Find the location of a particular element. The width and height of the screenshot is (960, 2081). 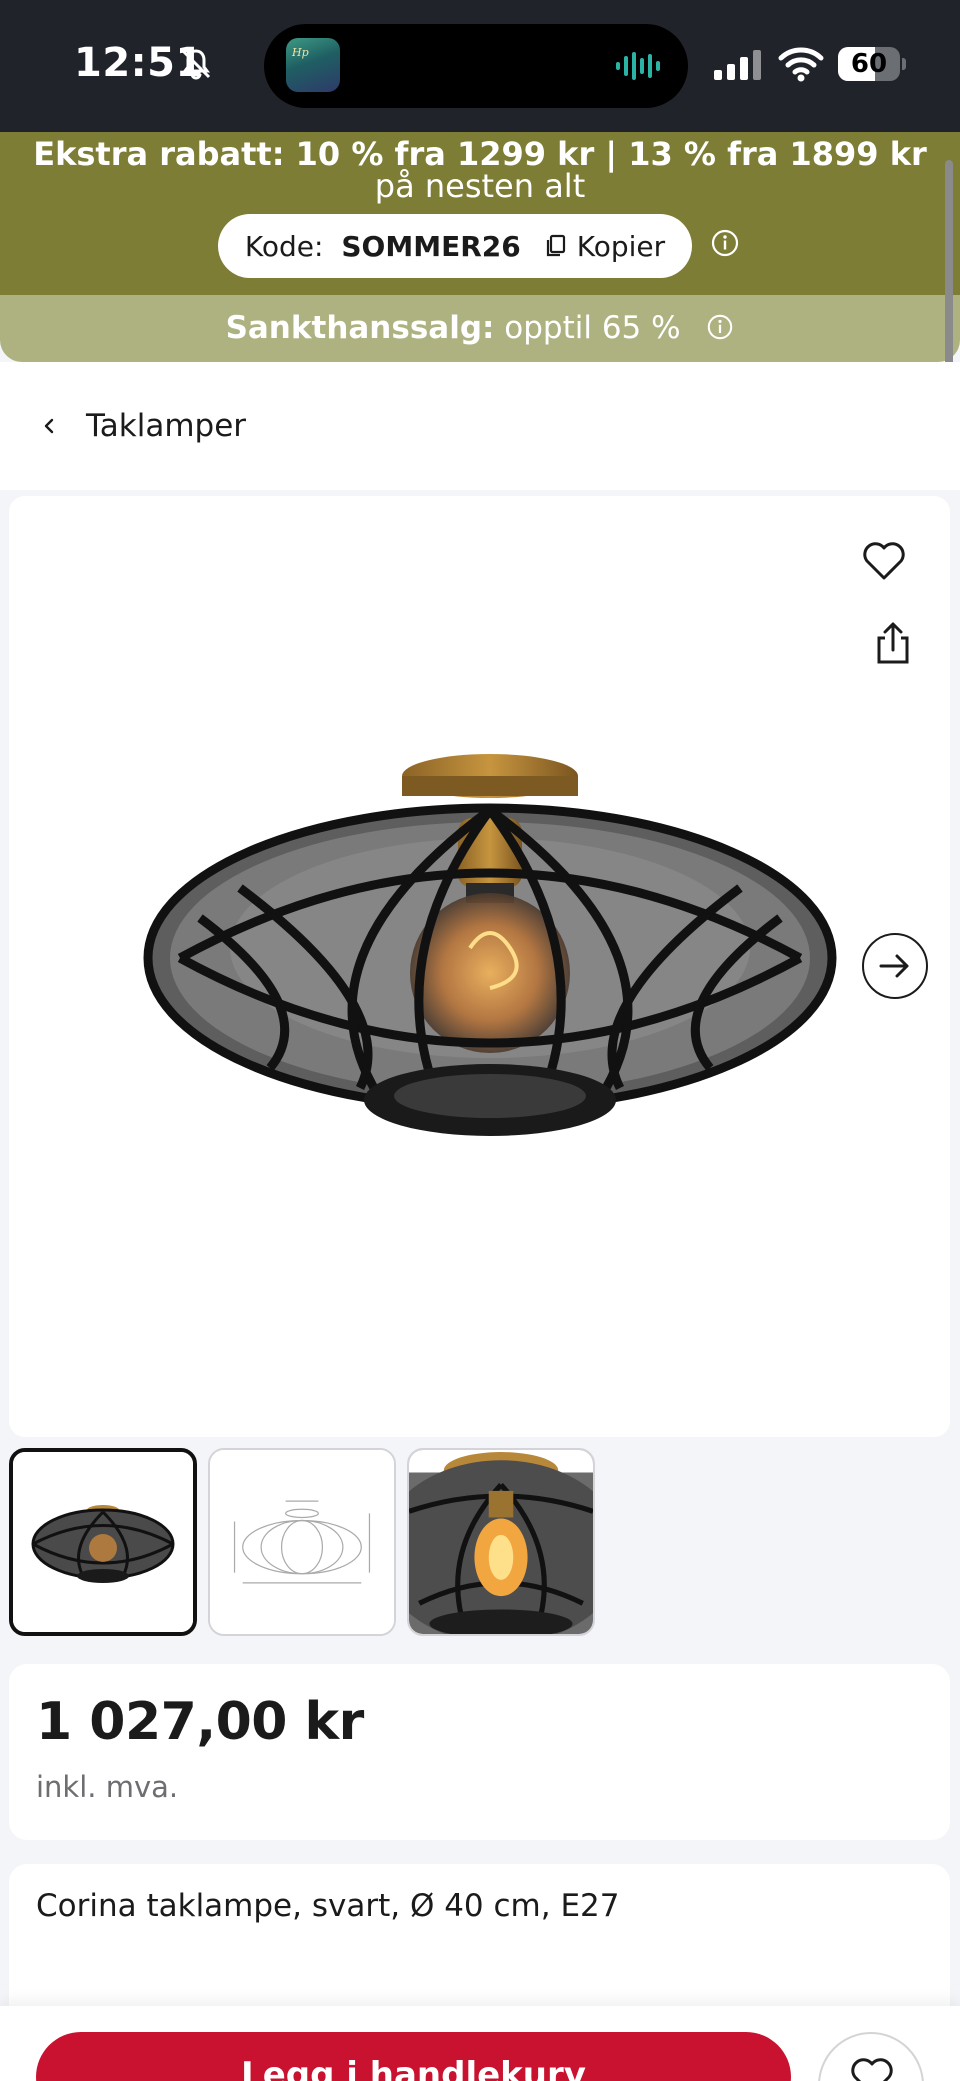

product-price: 1 027,00 kr is located at coordinates (200, 1722).